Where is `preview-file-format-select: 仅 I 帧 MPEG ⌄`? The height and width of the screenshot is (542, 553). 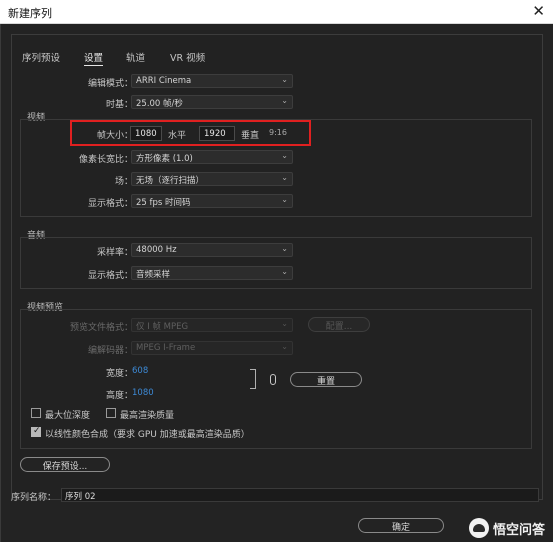 preview-file-format-select: 仅 I 帧 MPEG ⌄ is located at coordinates (212, 325).